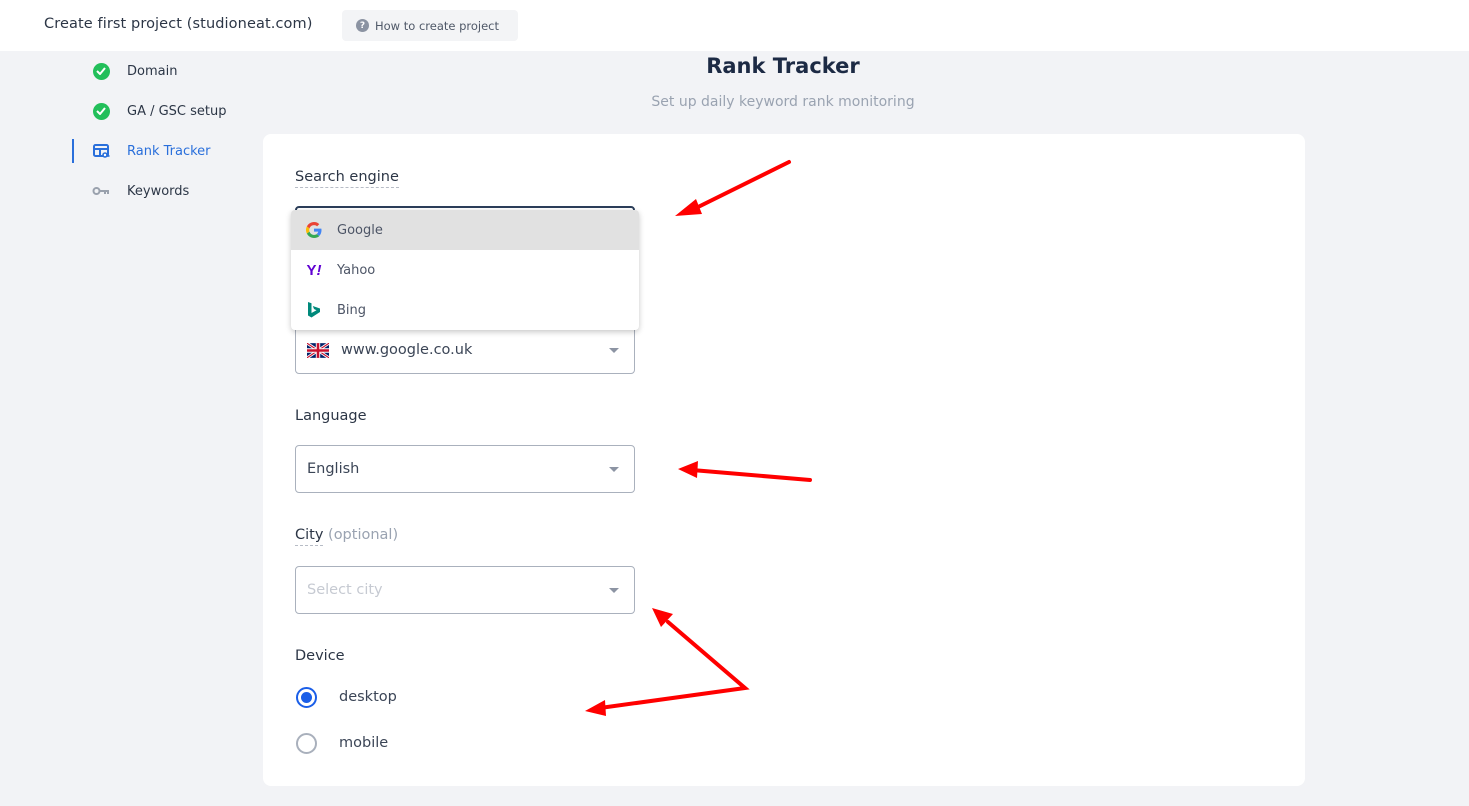 This screenshot has width=1469, height=806. Describe the element at coordinates (437, 25) in the screenshot. I see `help-button-label: How to create project` at that location.